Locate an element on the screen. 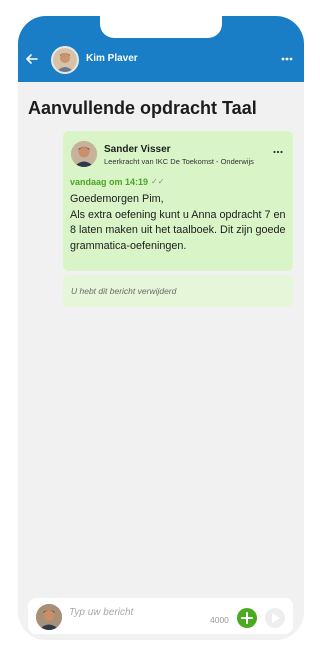 The height and width of the screenshot is (647, 320). send-icon is located at coordinates (276, 618).